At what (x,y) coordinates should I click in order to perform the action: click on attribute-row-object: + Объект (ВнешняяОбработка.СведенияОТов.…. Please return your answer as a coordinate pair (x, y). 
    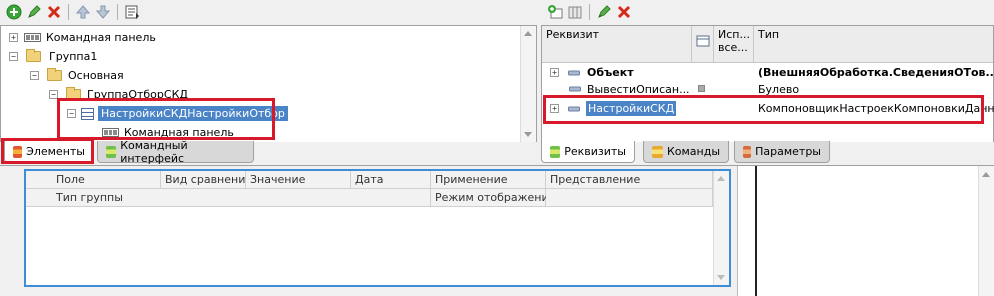
    Looking at the image, I should click on (768, 72).